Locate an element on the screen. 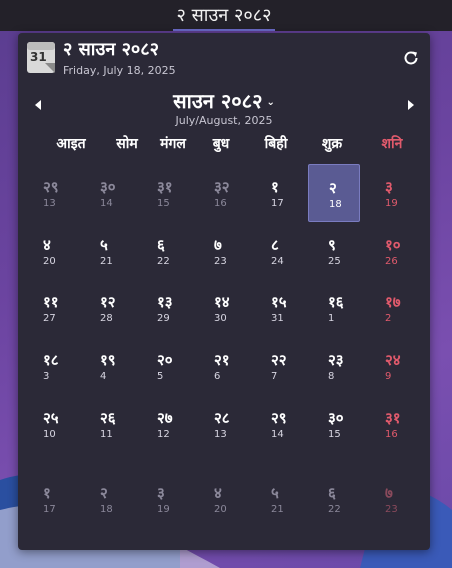  day-cell: २३ 8 is located at coordinates (334, 366).